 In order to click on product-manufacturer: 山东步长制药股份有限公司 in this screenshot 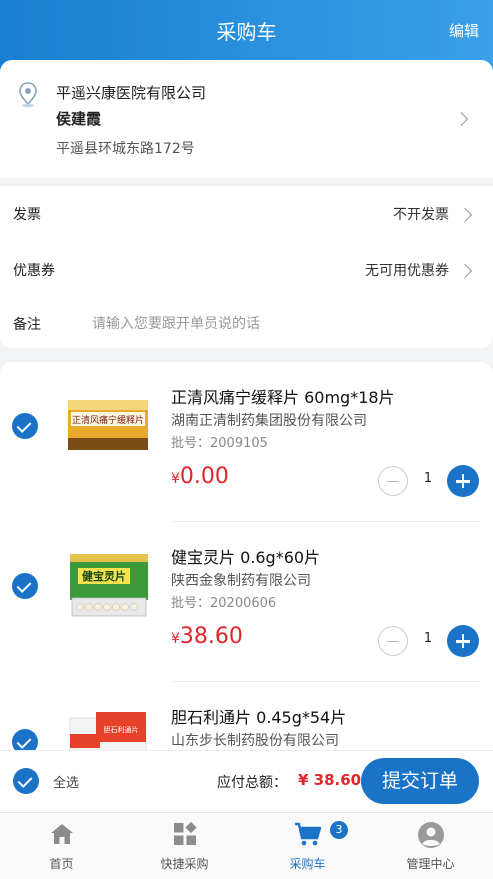, I will do `click(255, 741)`.